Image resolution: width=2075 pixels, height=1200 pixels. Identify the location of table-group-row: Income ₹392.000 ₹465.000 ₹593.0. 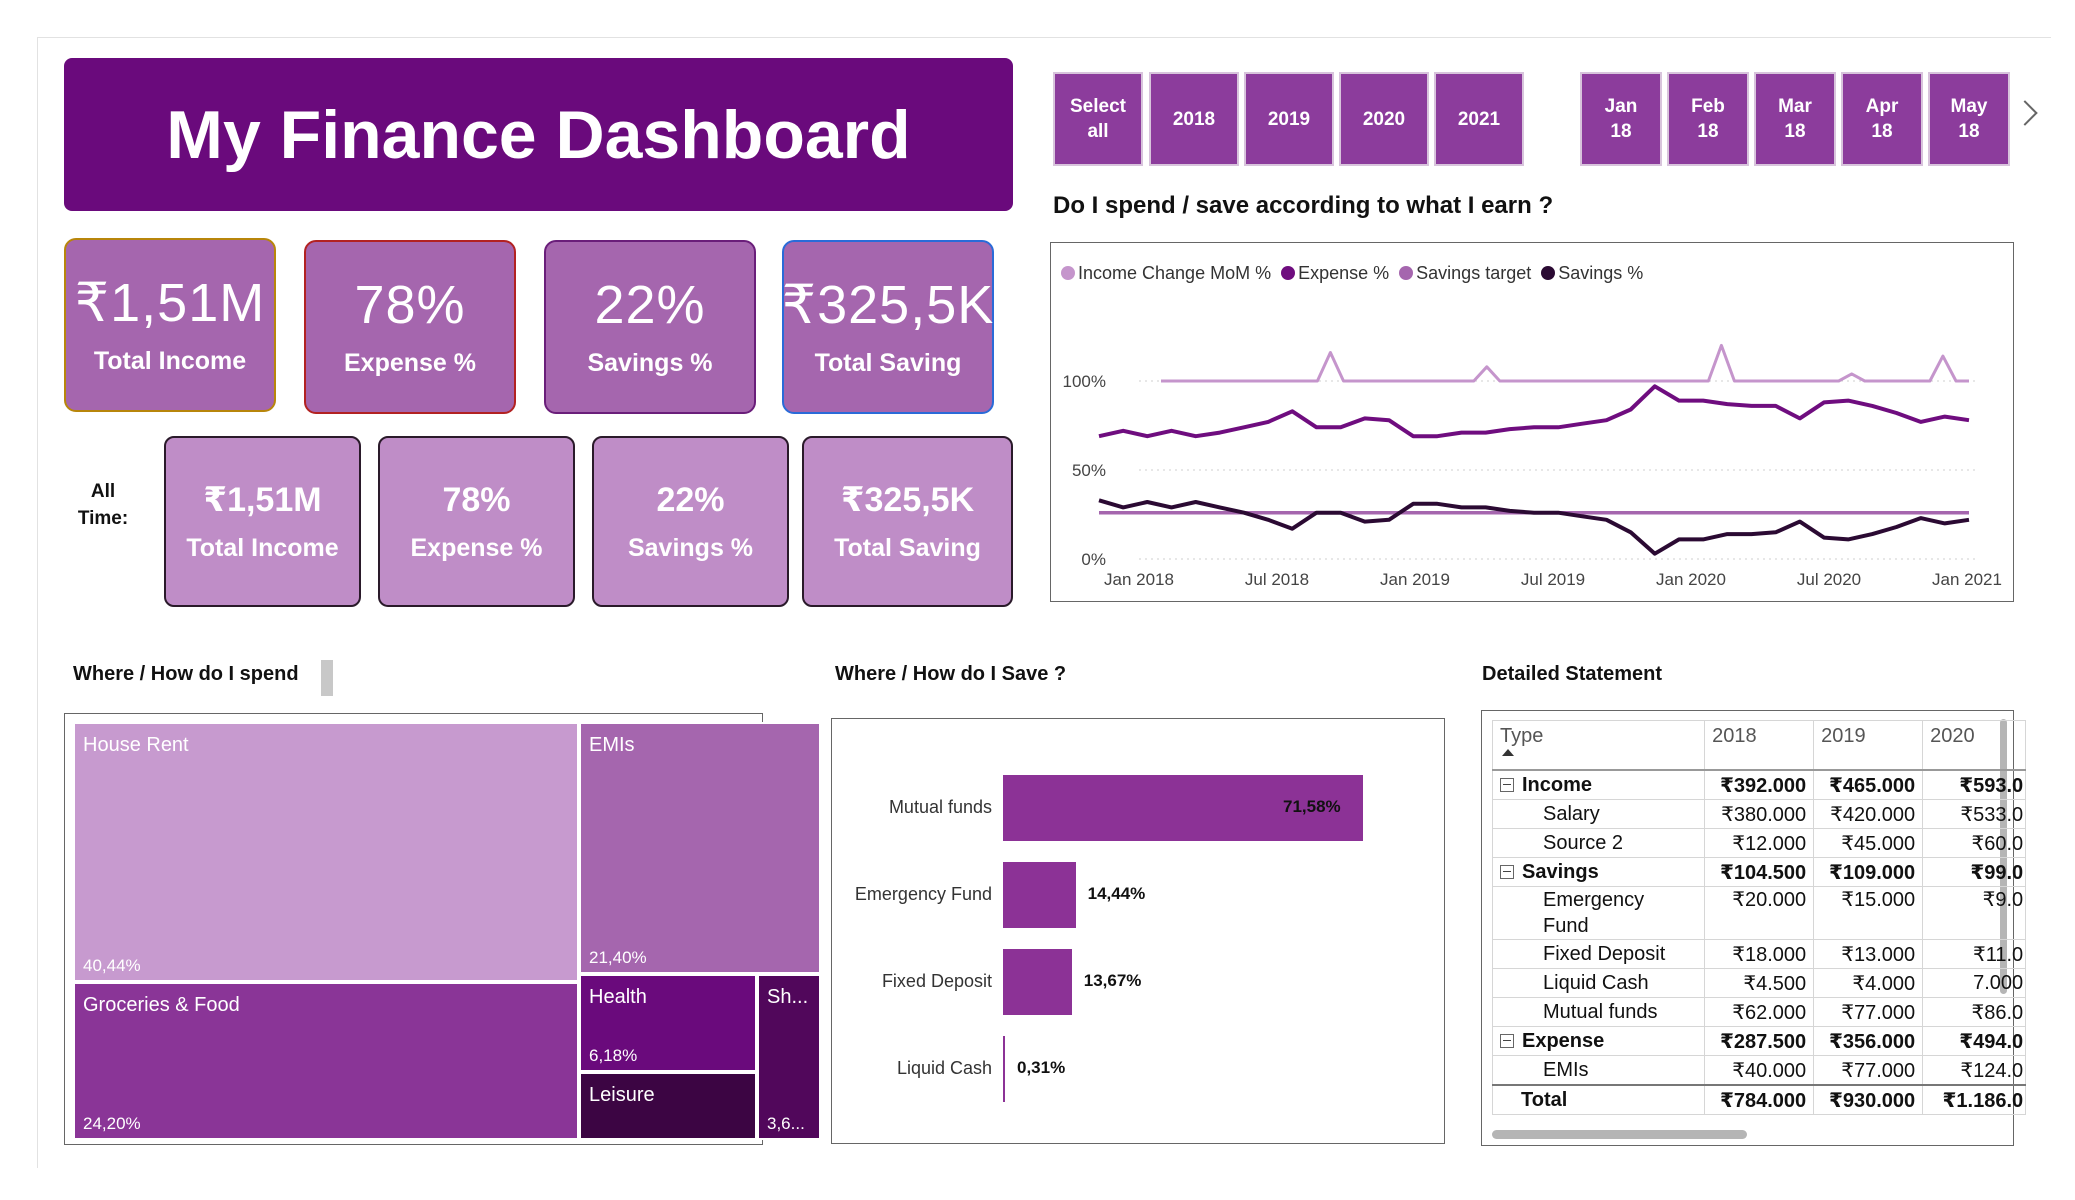
(1759, 784).